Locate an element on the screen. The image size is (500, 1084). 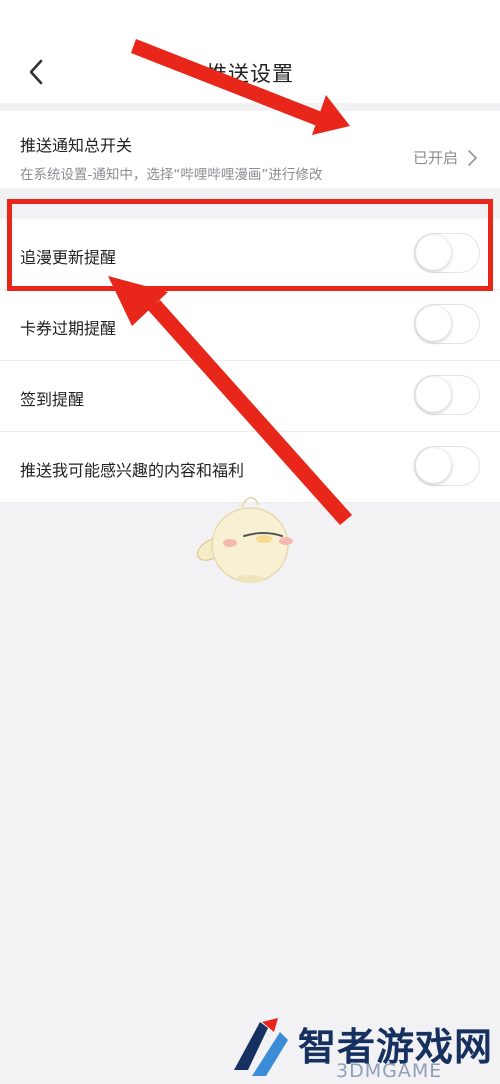
master-switch-row: 推送通知总开关 在系统设置-通知中，选择“哔哩哔哩漫画”进行修改 已开启 is located at coordinates (250, 149).